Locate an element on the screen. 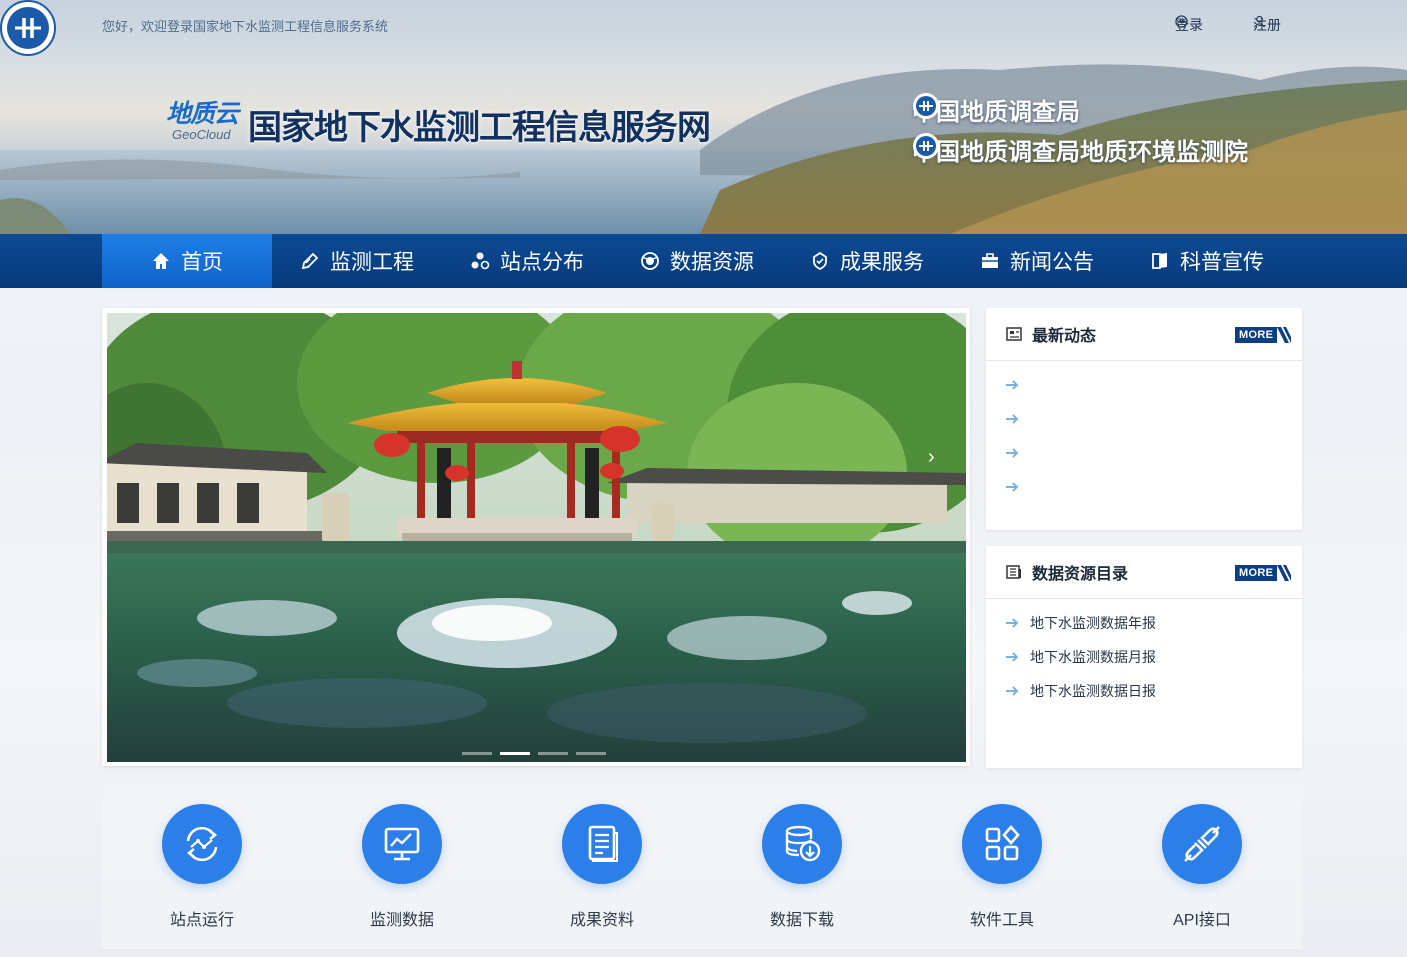 This screenshot has height=957, width=1407. quick-link-monitoring-data: 监测数据 is located at coordinates (402, 867).